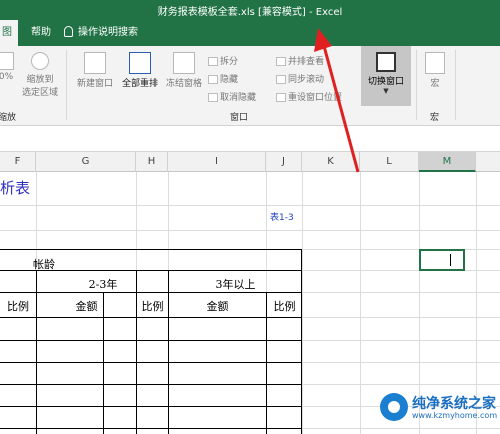  I want to click on column-header-k: K, so click(331, 162).